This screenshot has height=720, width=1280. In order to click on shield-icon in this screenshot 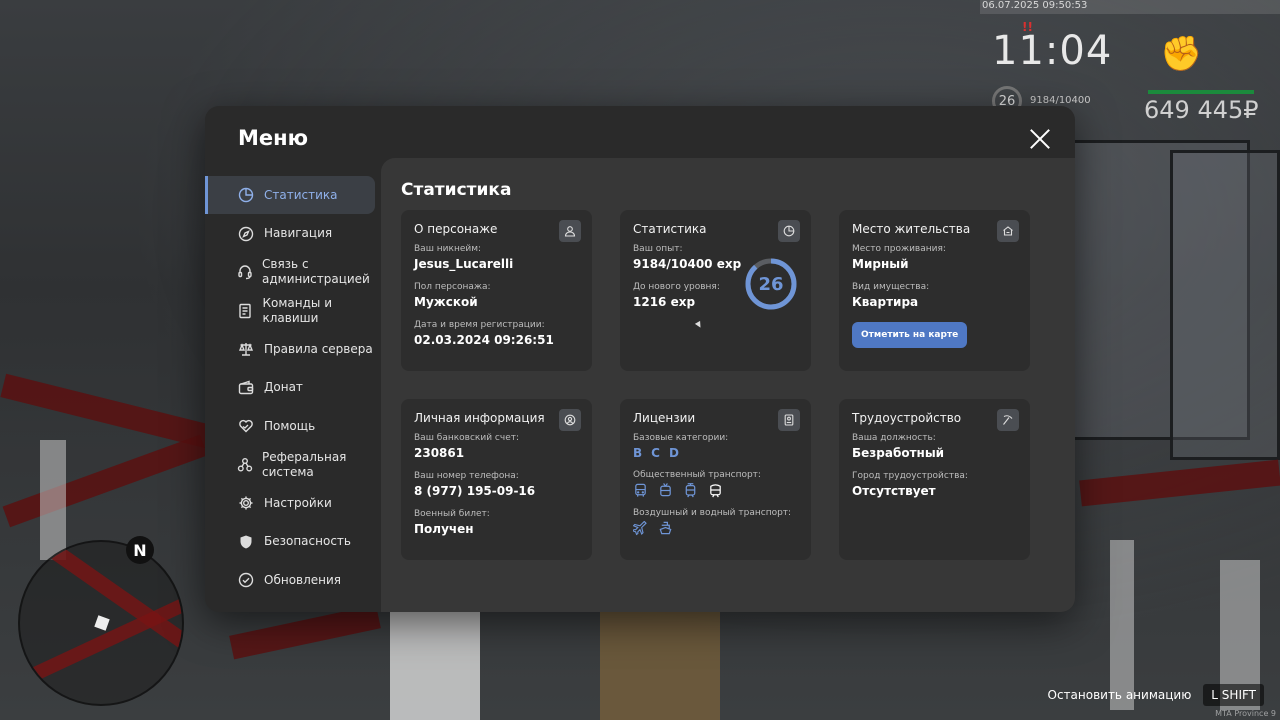, I will do `click(246, 542)`.